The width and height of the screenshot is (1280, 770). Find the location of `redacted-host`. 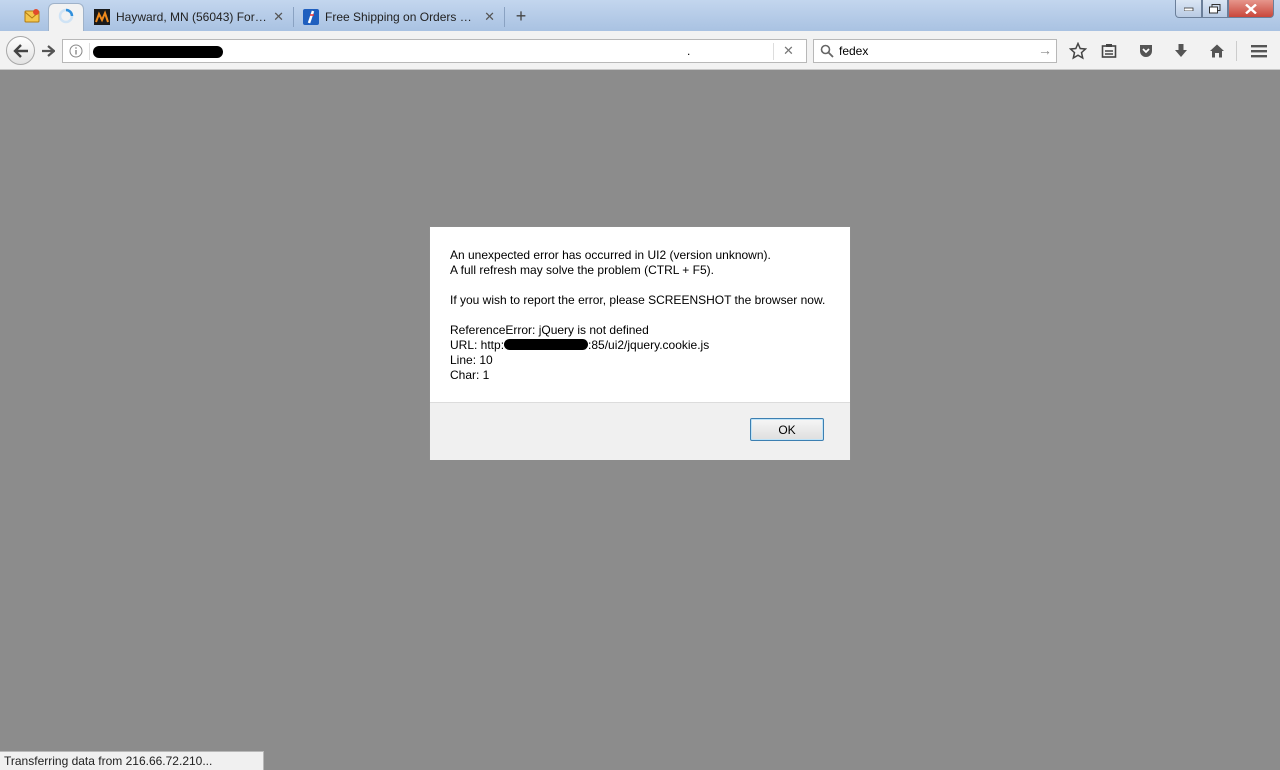

redacted-host is located at coordinates (546, 344).